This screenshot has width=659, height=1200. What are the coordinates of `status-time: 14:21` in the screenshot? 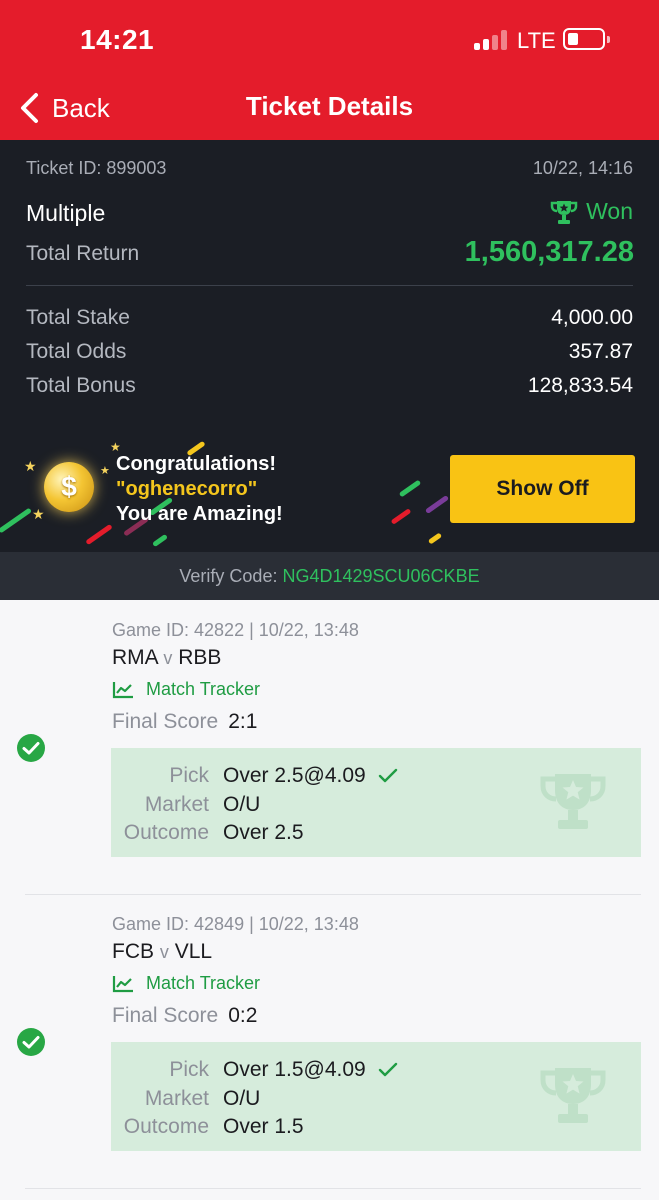 It's located at (117, 39).